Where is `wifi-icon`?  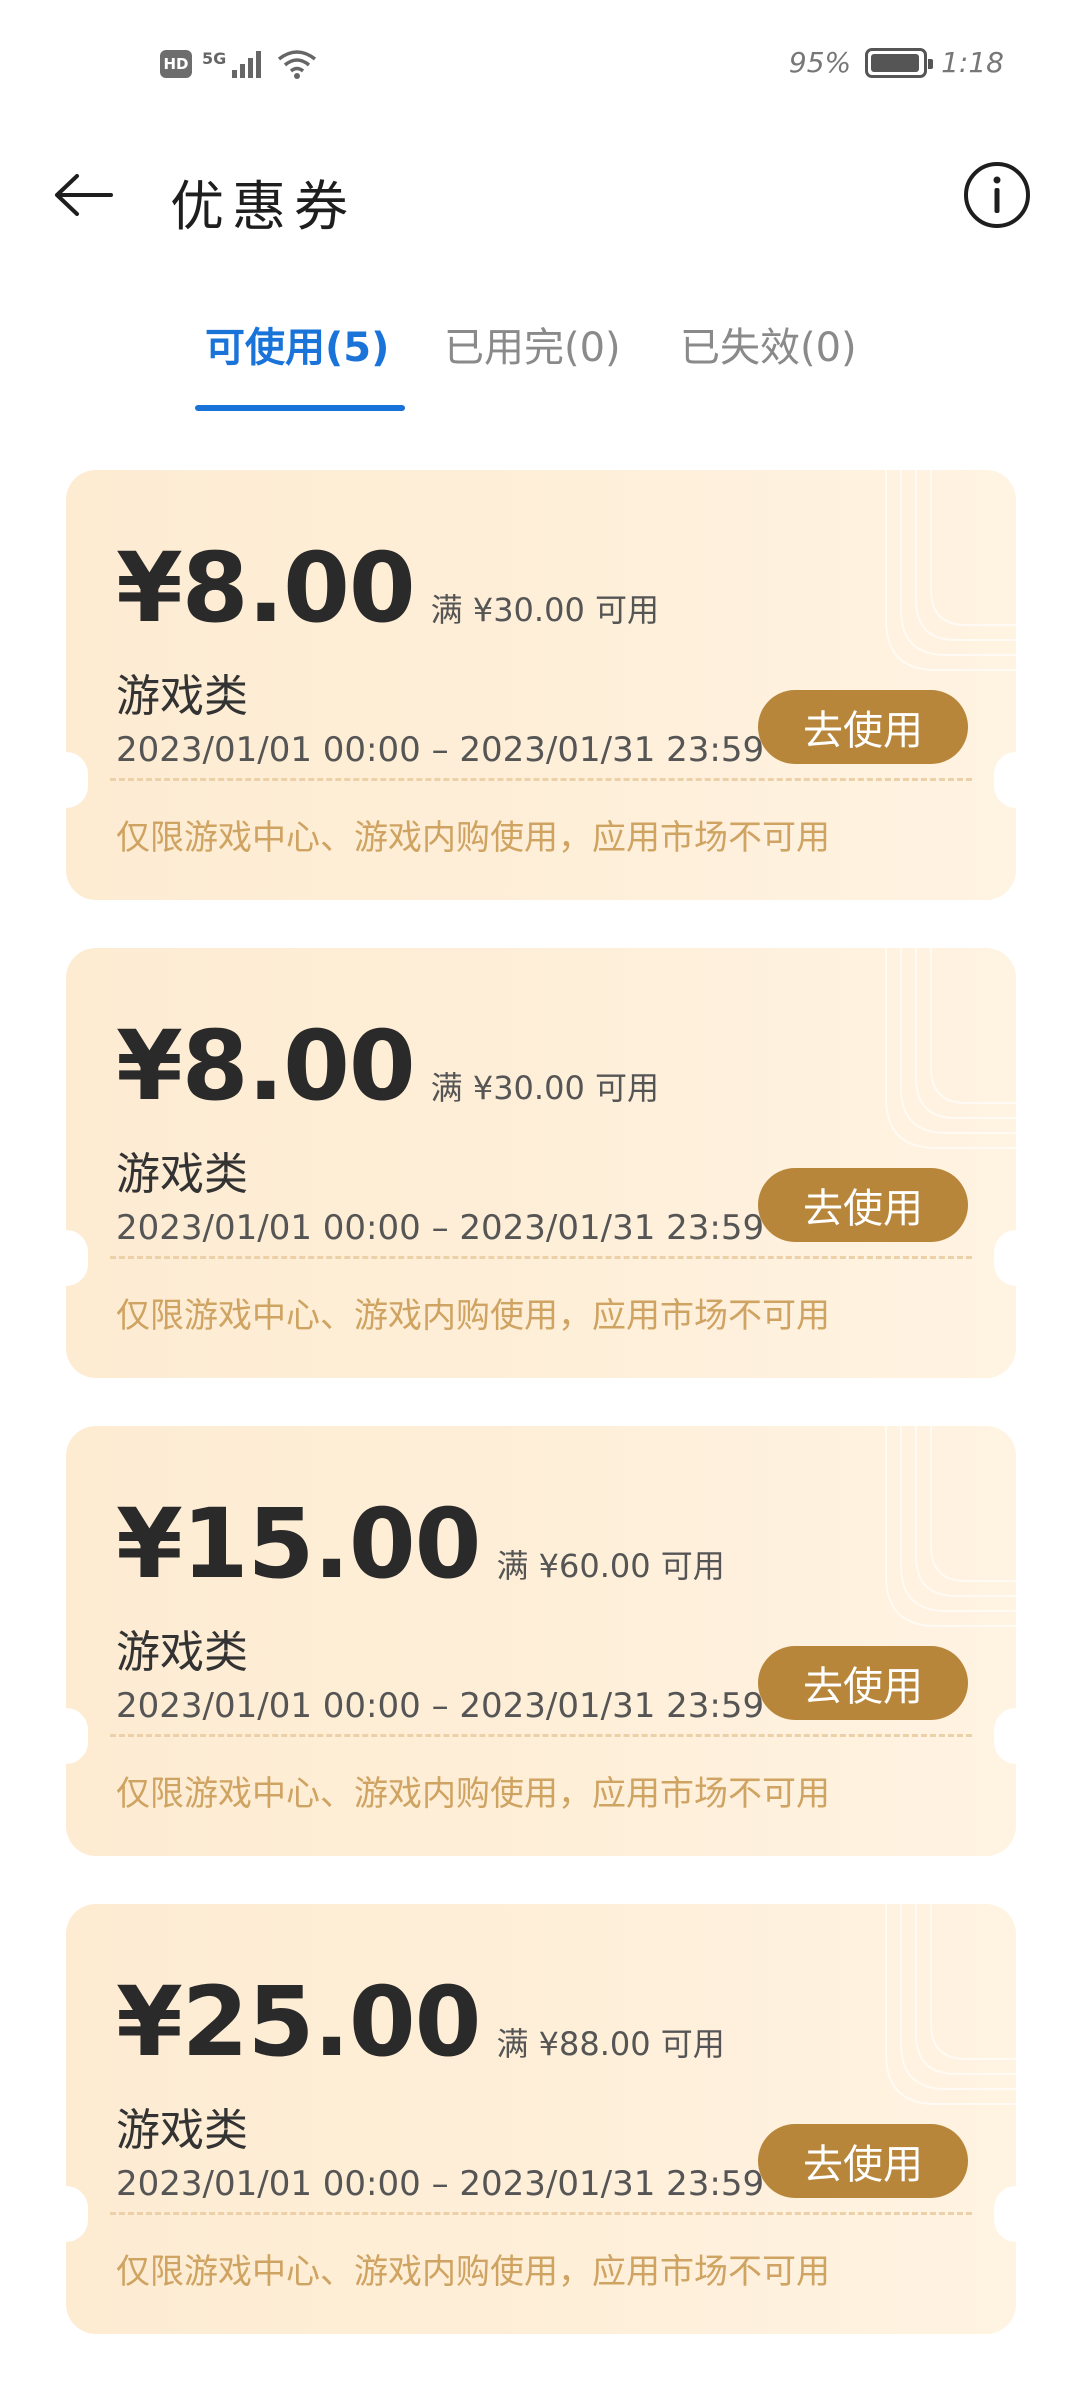
wifi-icon is located at coordinates (297, 64).